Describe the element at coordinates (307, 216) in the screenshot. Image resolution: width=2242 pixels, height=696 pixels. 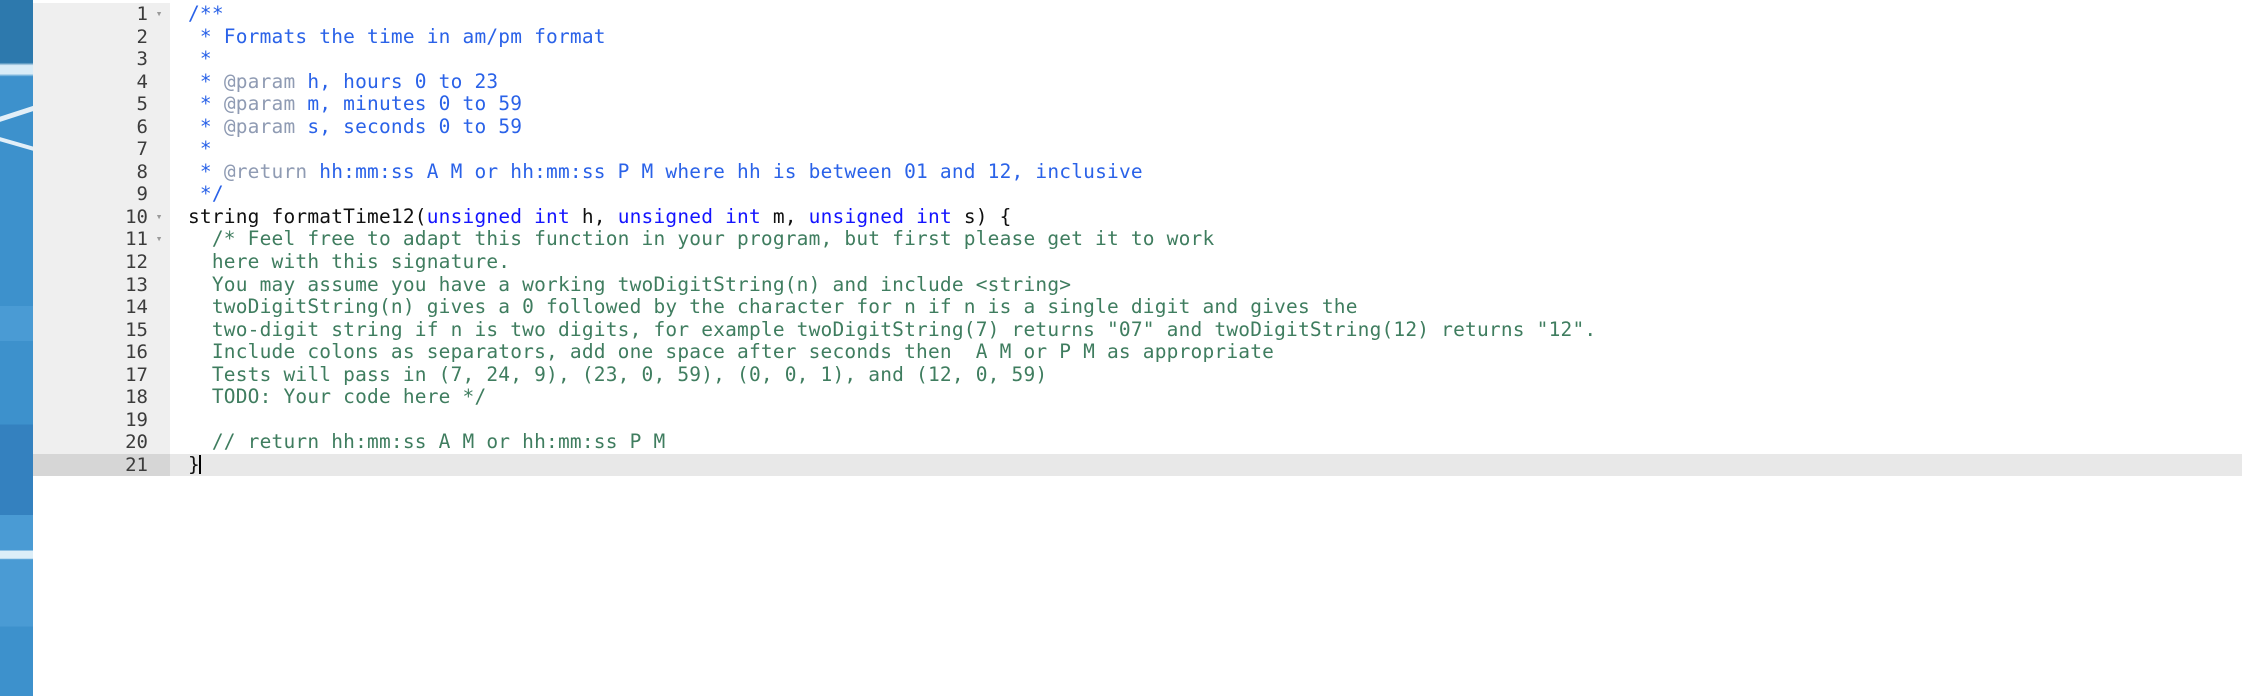
I see `code-token-plain: string formatTime12(` at that location.